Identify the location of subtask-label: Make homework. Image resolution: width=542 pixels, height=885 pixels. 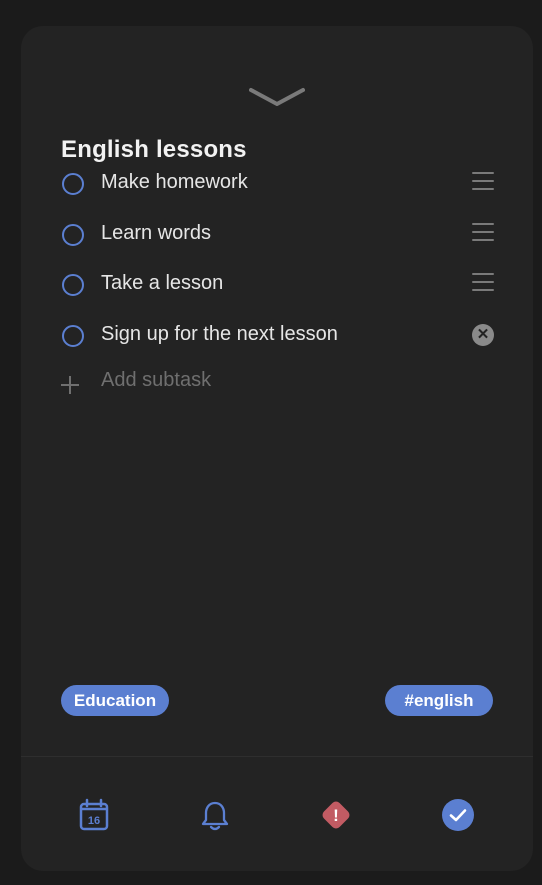
(174, 182).